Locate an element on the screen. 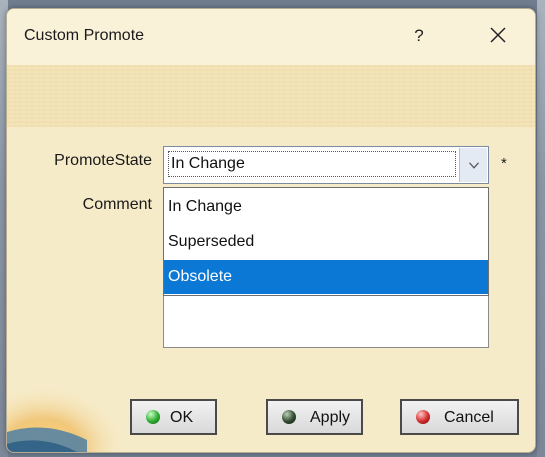 The height and width of the screenshot is (457, 545). promote-state-dropdown-list: In Change Superseded Obsolete is located at coordinates (326, 241).